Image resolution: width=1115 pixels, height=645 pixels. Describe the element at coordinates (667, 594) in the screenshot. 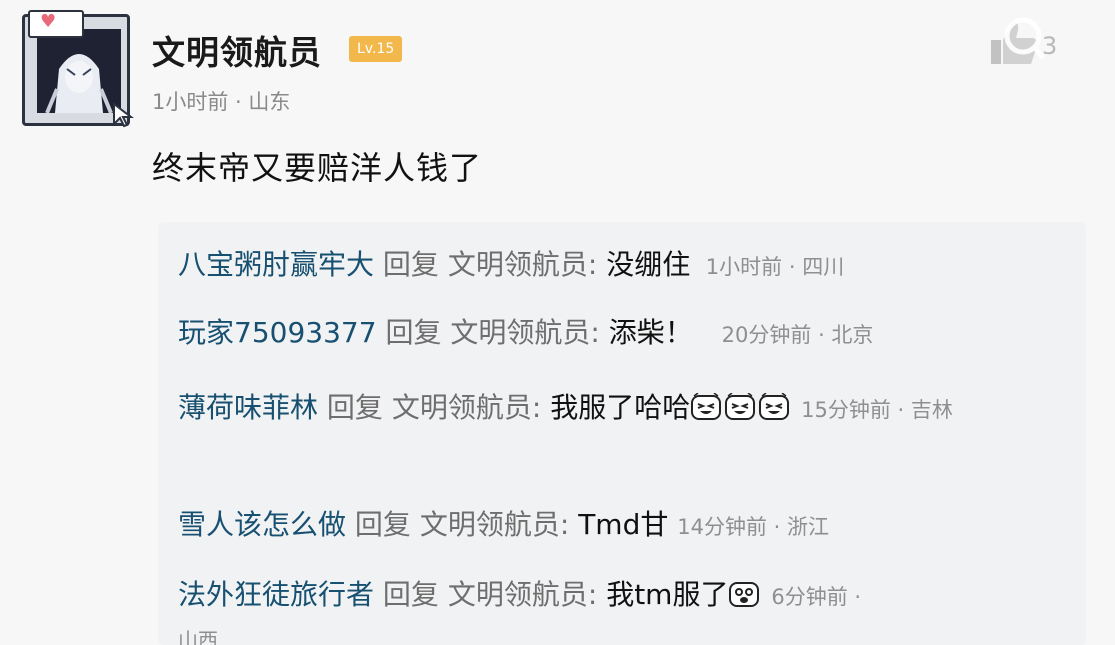

I see `reply-text: 我tm服了` at that location.